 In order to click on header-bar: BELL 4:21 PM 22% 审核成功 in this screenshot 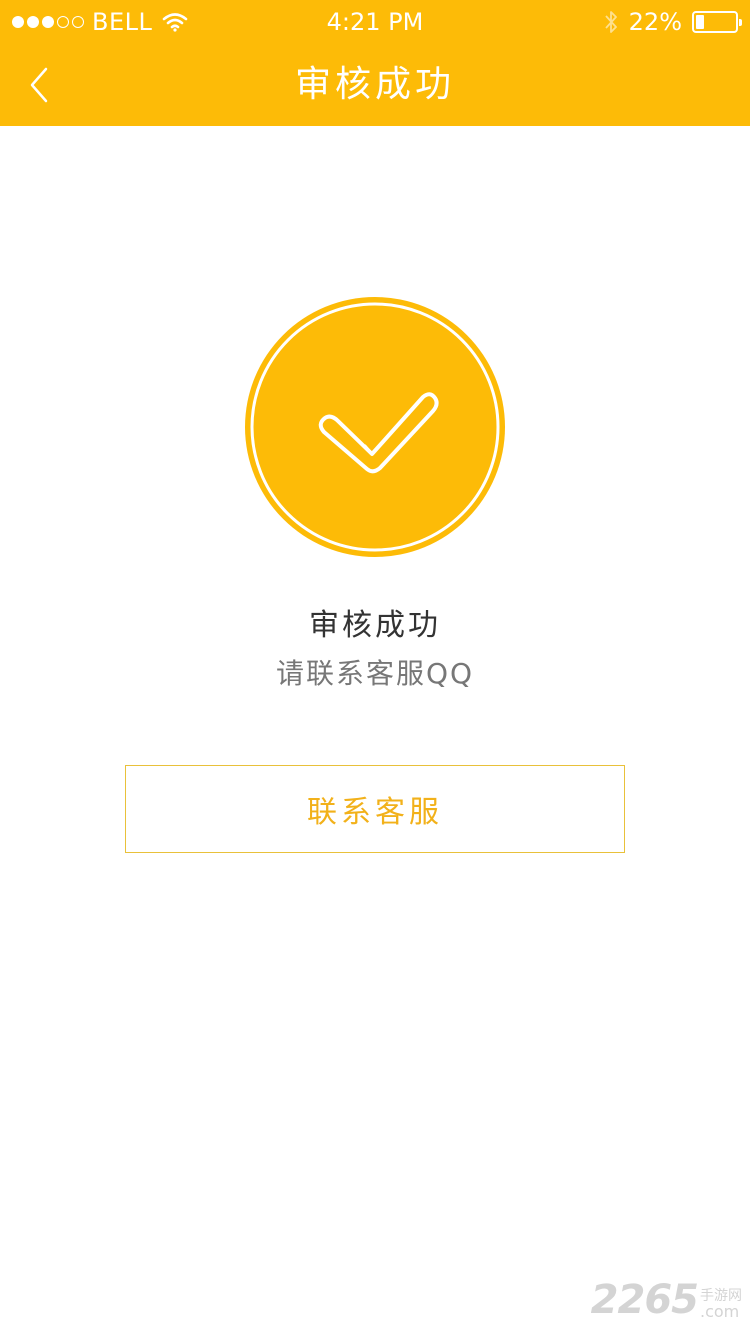, I will do `click(375, 63)`.